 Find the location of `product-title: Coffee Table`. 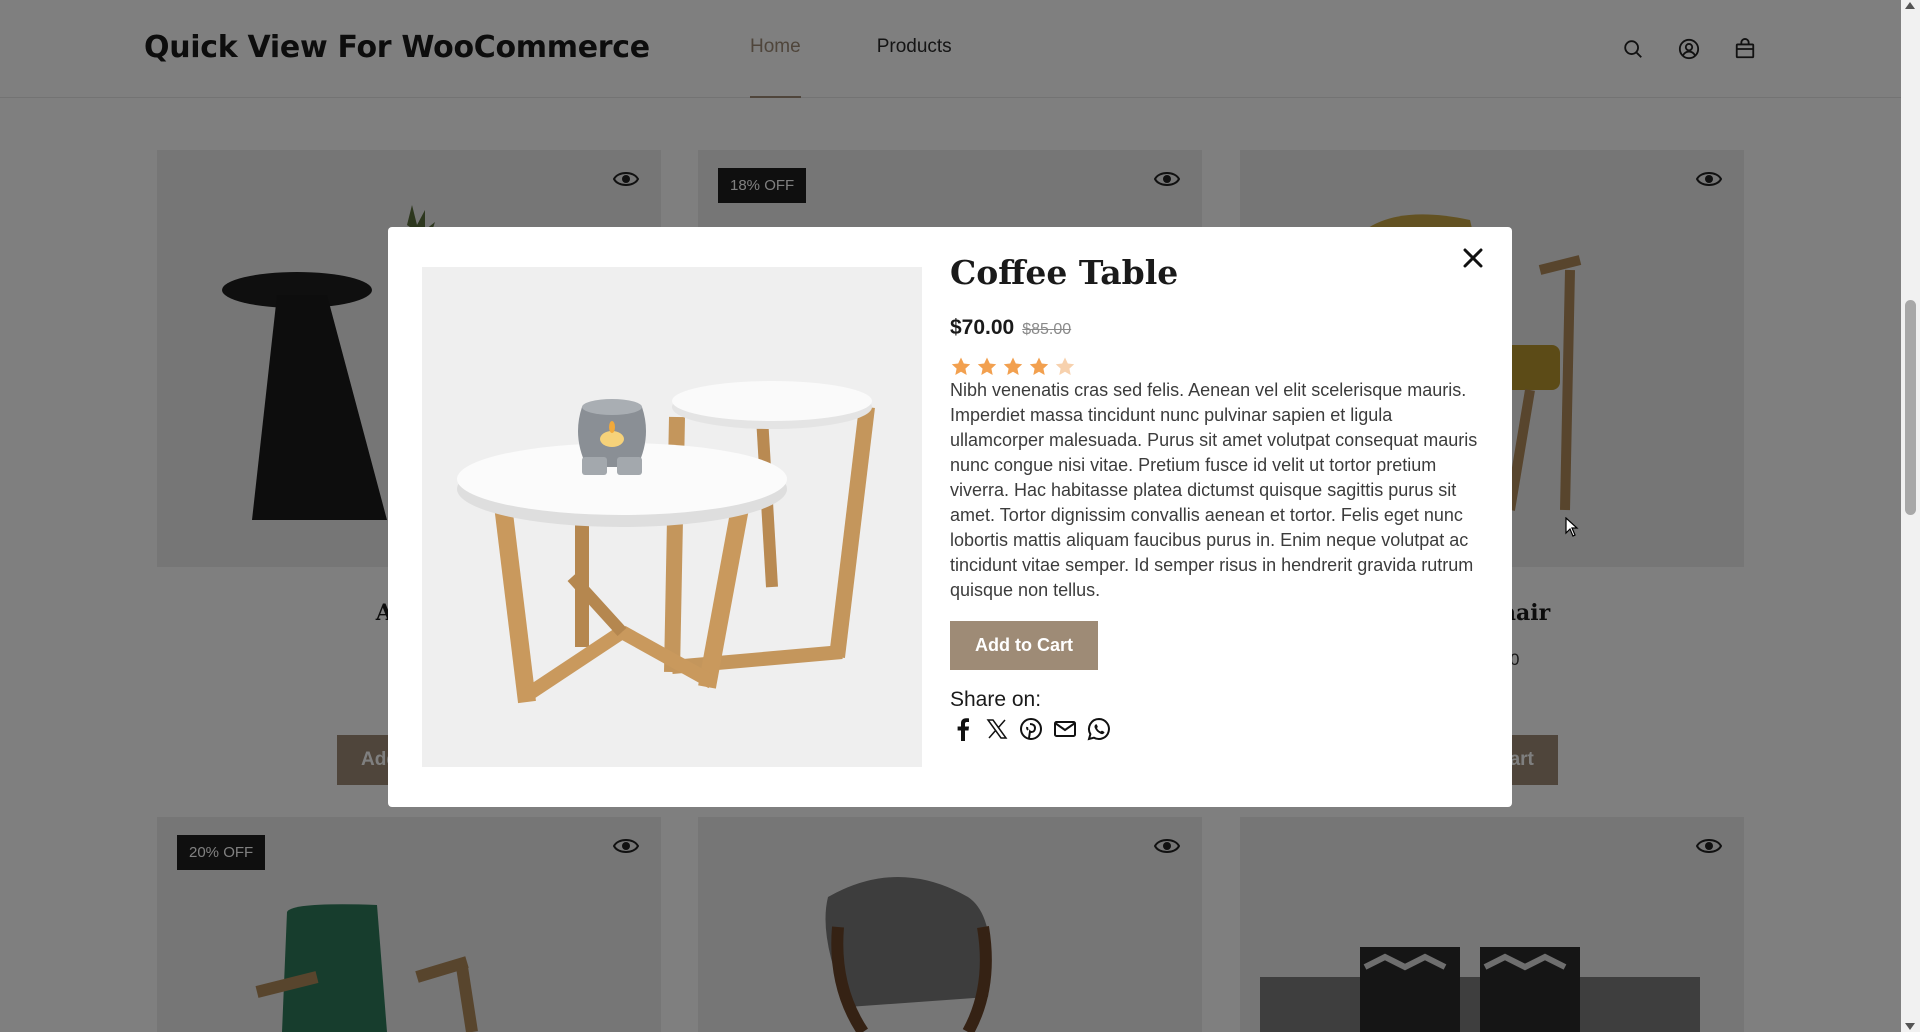

product-title: Coffee Table is located at coordinates (1064, 272).